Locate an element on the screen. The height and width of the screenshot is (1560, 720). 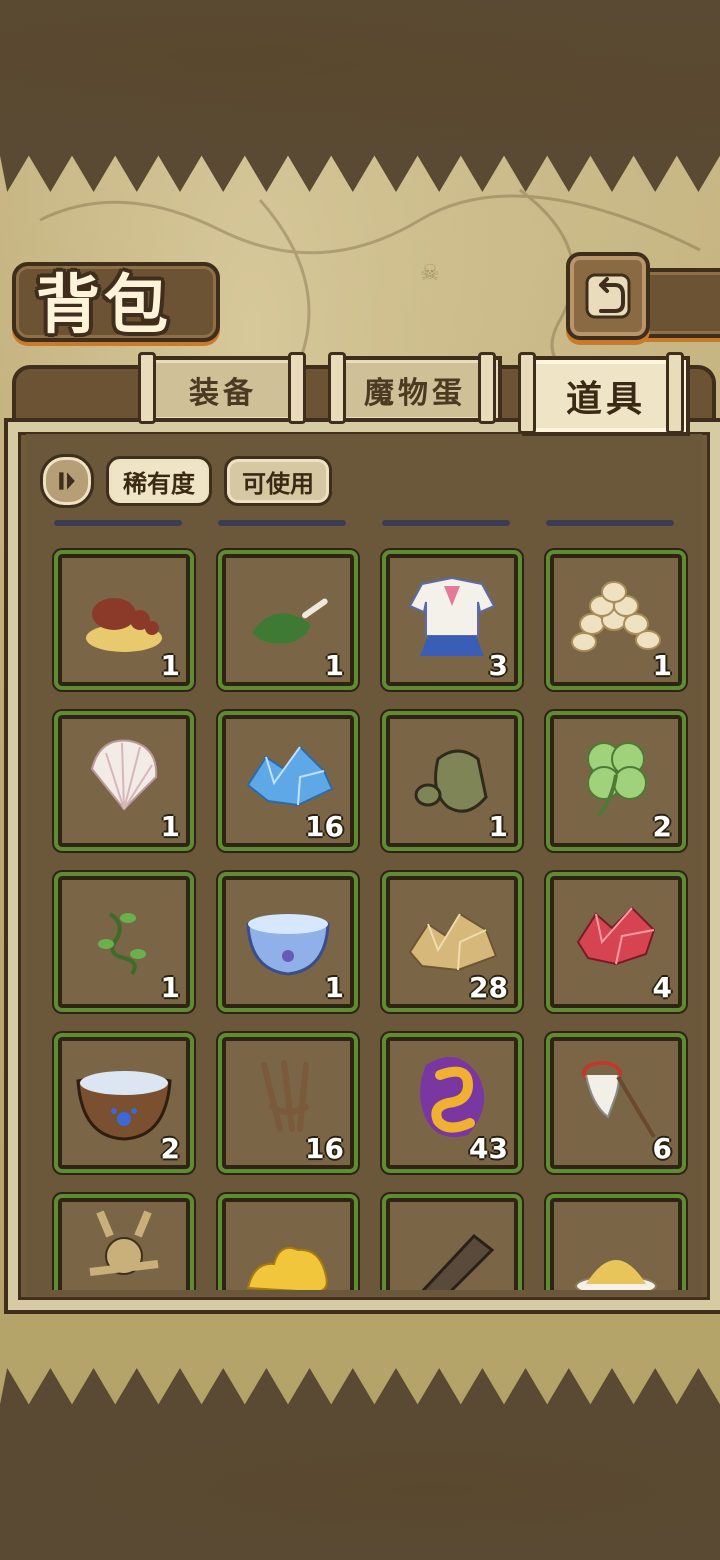
back-rail is located at coordinates (680, 303).